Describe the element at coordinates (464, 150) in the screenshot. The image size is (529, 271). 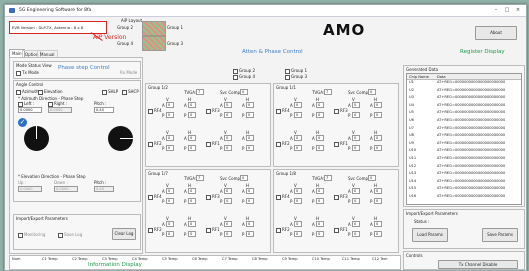
I see `table-row: U10 AT+REG=0000000000000000000000` at that location.